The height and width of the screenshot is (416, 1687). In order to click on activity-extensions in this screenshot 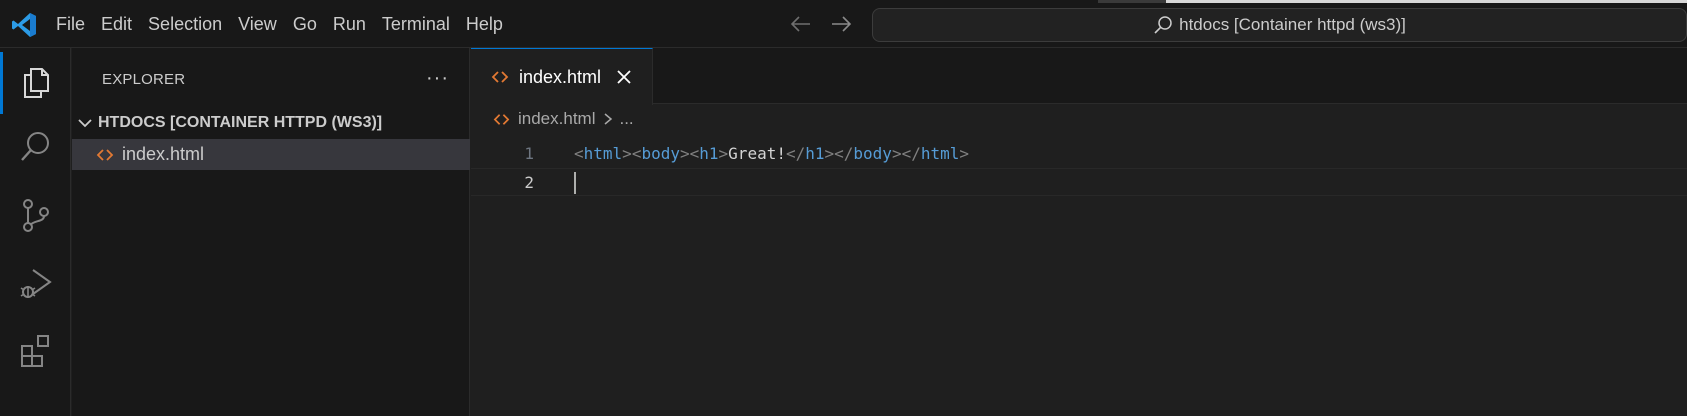, I will do `click(35, 351)`.